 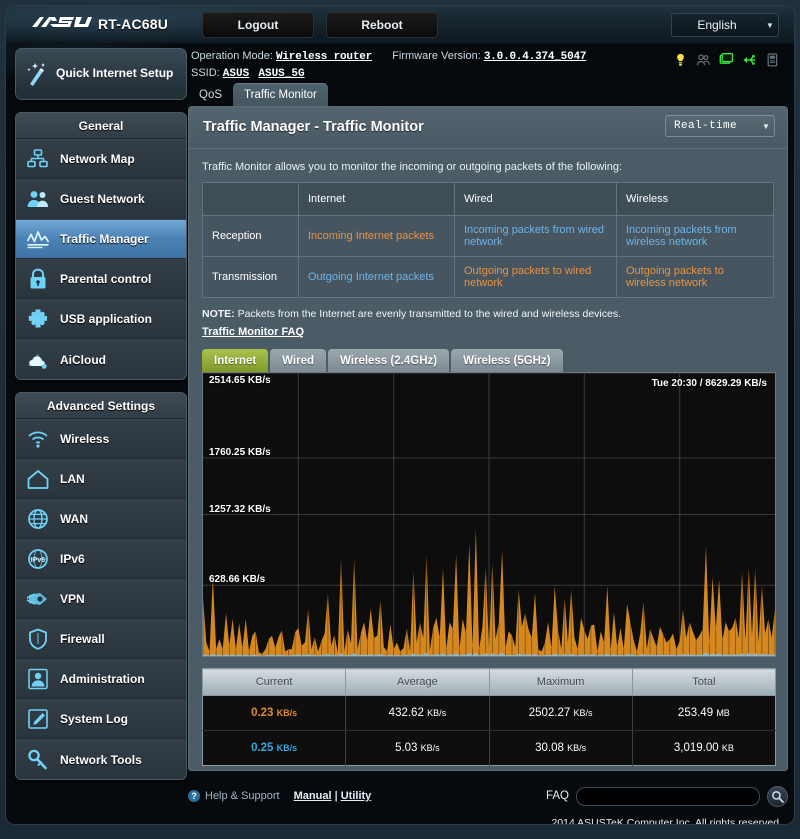 I want to click on usb-icon, so click(x=749, y=60).